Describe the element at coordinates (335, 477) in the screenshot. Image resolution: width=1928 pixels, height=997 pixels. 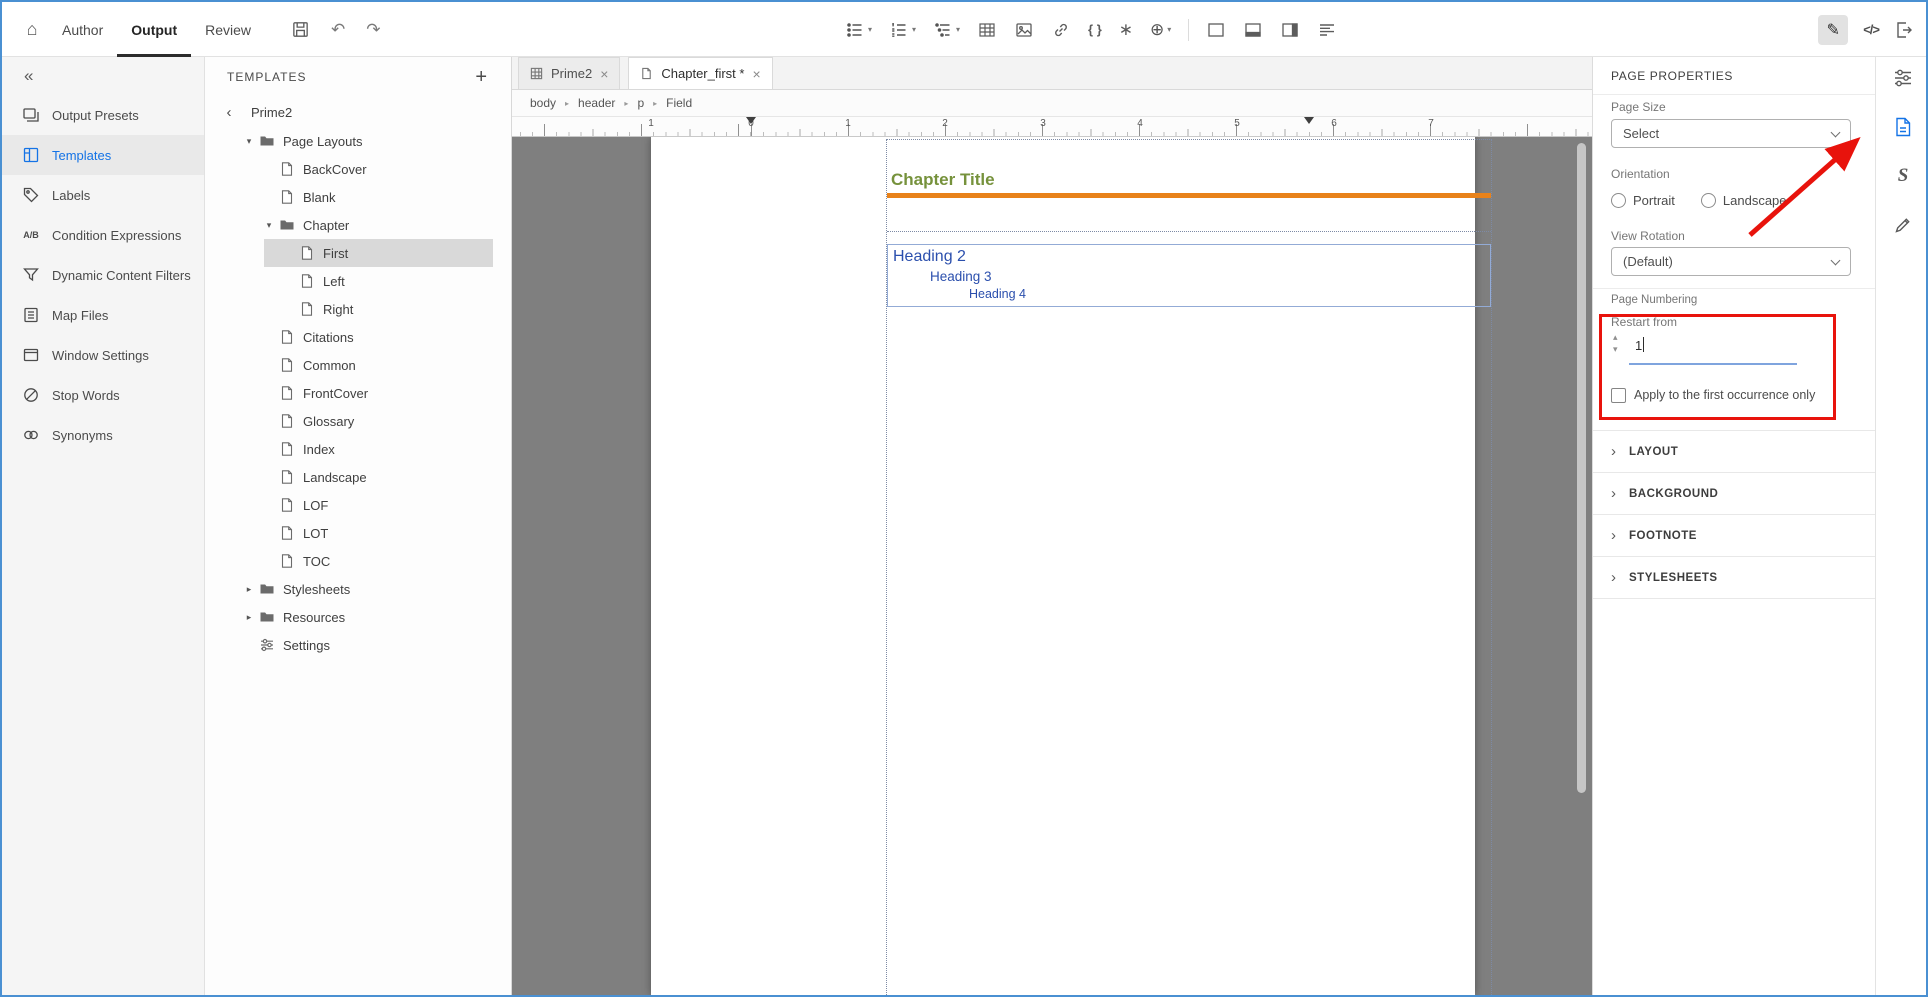
I see `tree-item-label: Landscape` at that location.